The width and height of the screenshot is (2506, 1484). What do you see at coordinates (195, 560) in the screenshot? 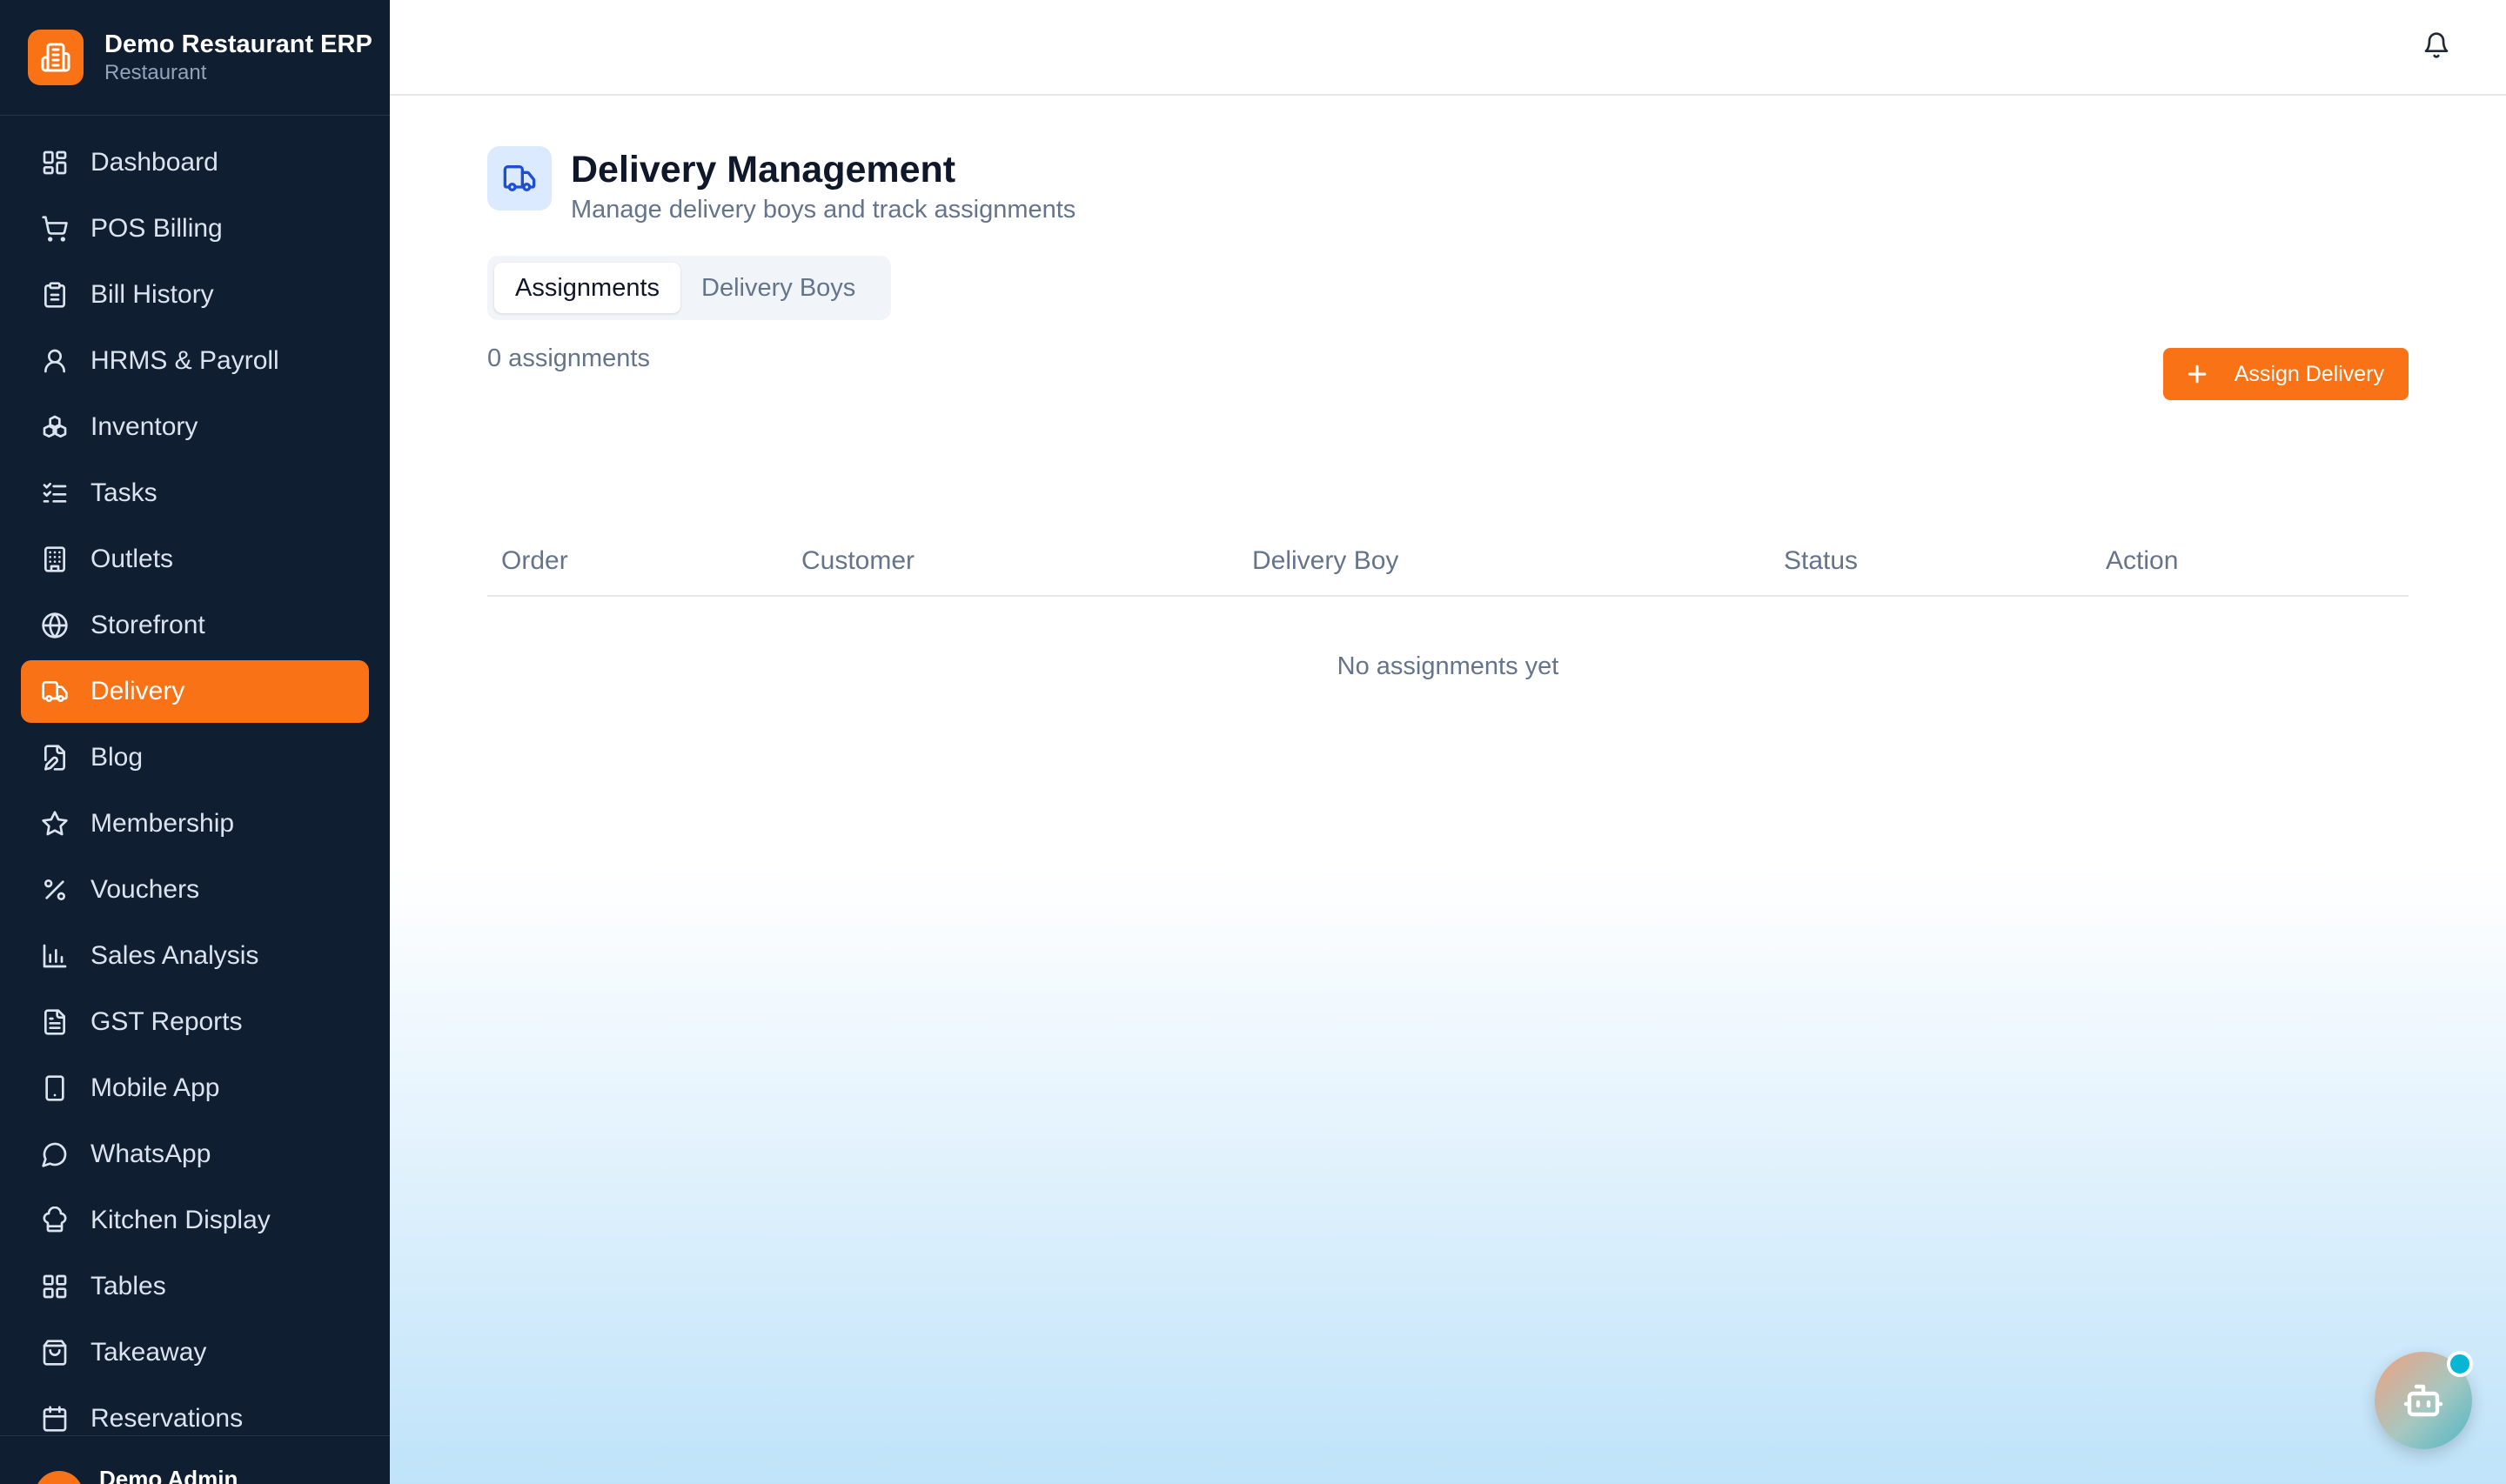
I see `sidebar-item-outlets: Outlets` at bounding box center [195, 560].